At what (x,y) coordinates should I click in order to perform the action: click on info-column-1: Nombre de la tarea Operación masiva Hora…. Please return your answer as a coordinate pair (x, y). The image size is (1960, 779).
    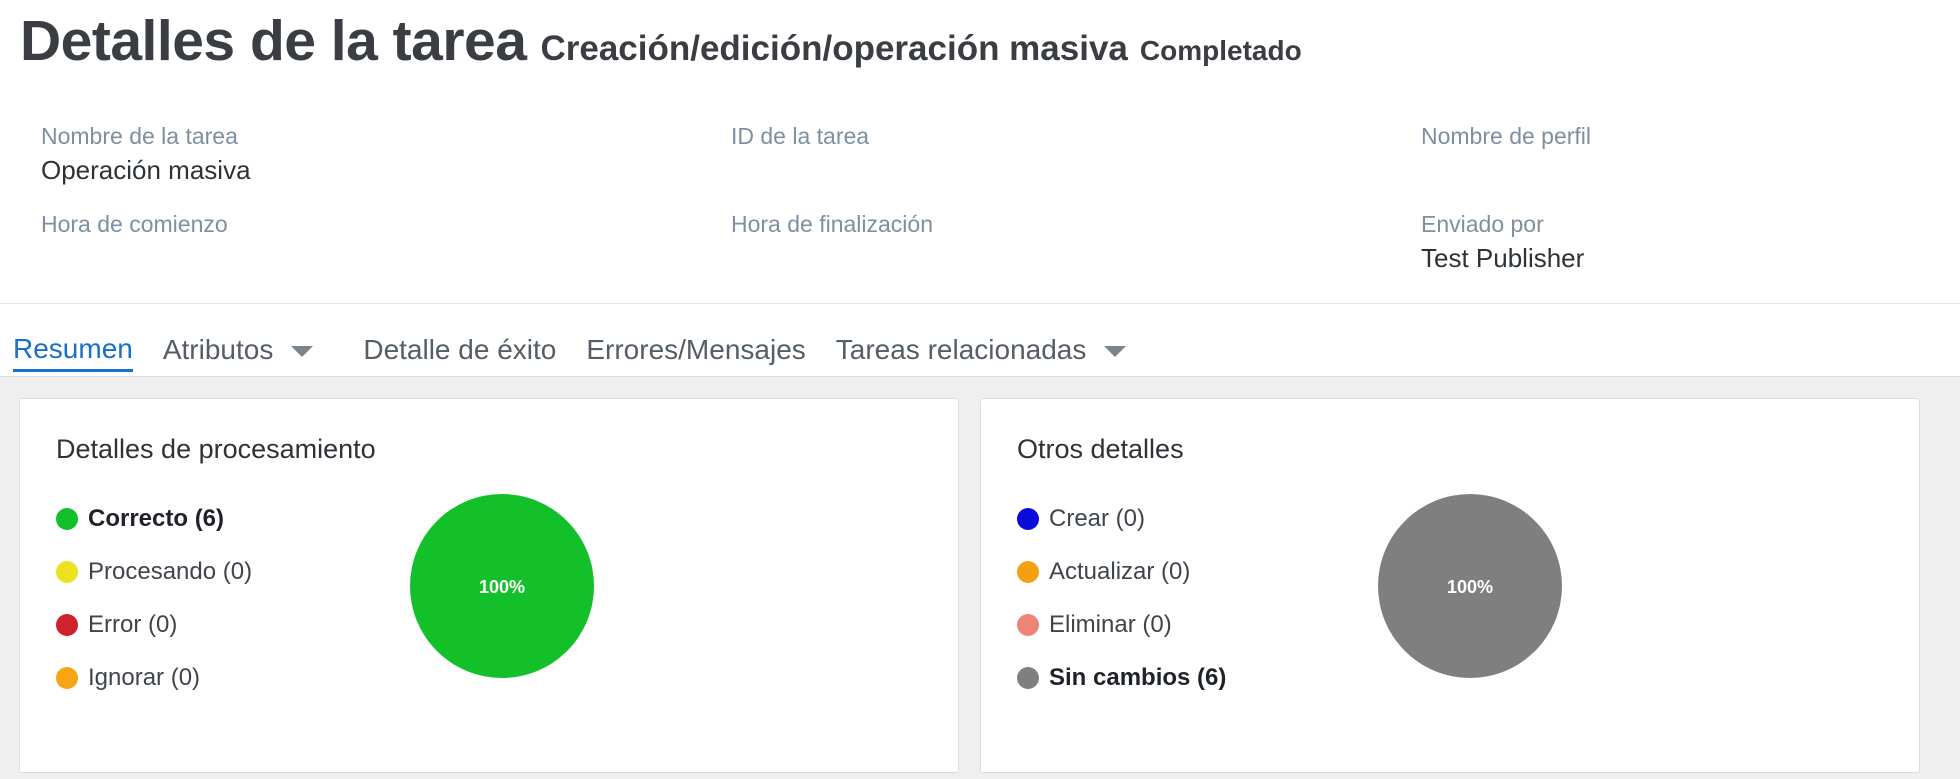
    Looking at the image, I should click on (361, 208).